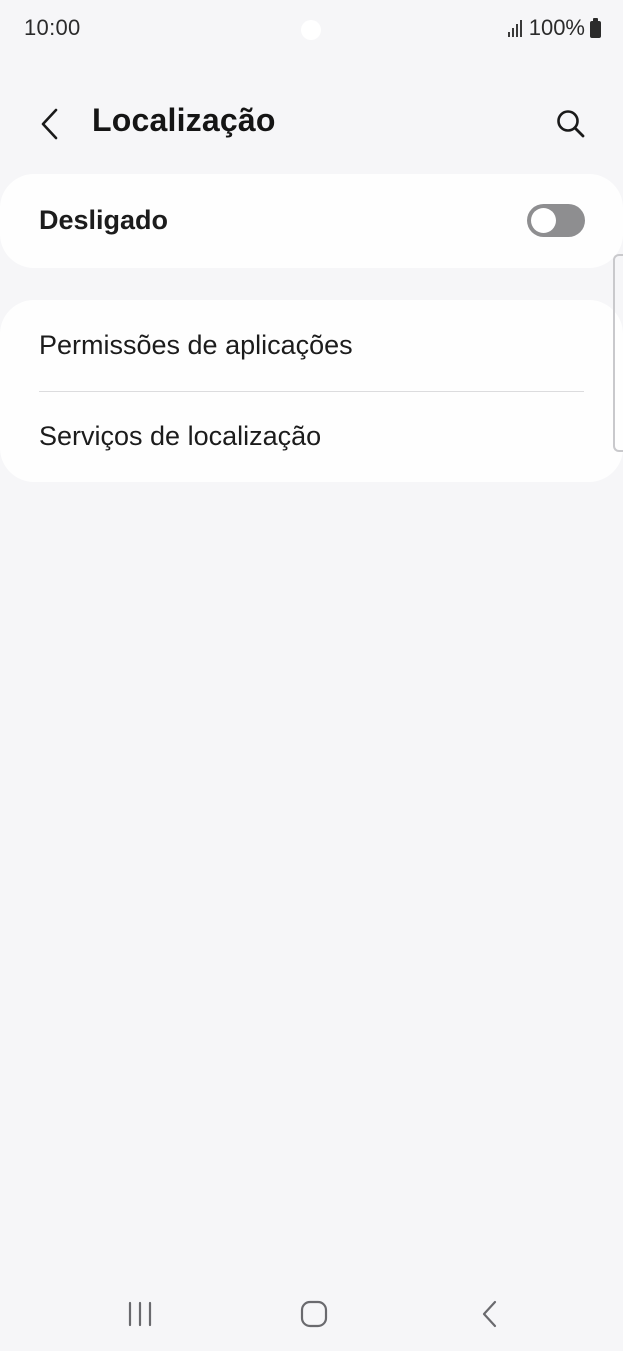 Image resolution: width=623 pixels, height=1351 pixels. I want to click on navigation-bar, so click(311, 1315).